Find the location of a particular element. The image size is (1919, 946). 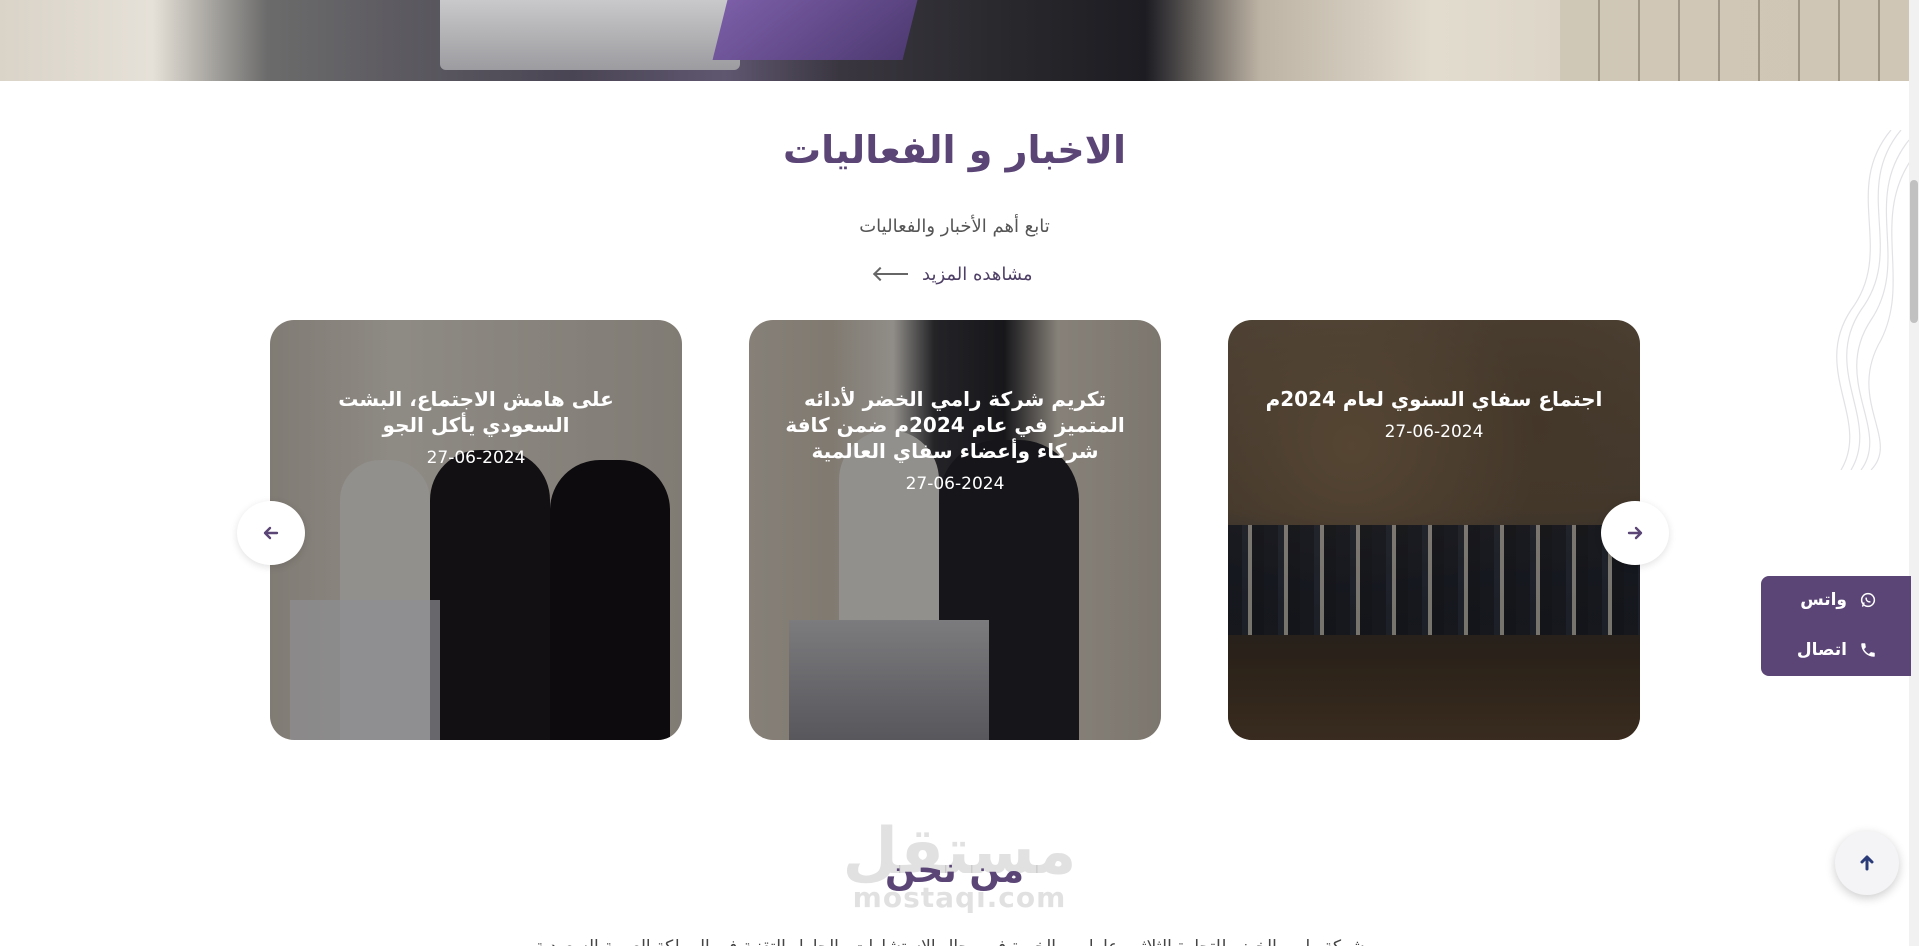

call-button: اتصال is located at coordinates (1837, 650).